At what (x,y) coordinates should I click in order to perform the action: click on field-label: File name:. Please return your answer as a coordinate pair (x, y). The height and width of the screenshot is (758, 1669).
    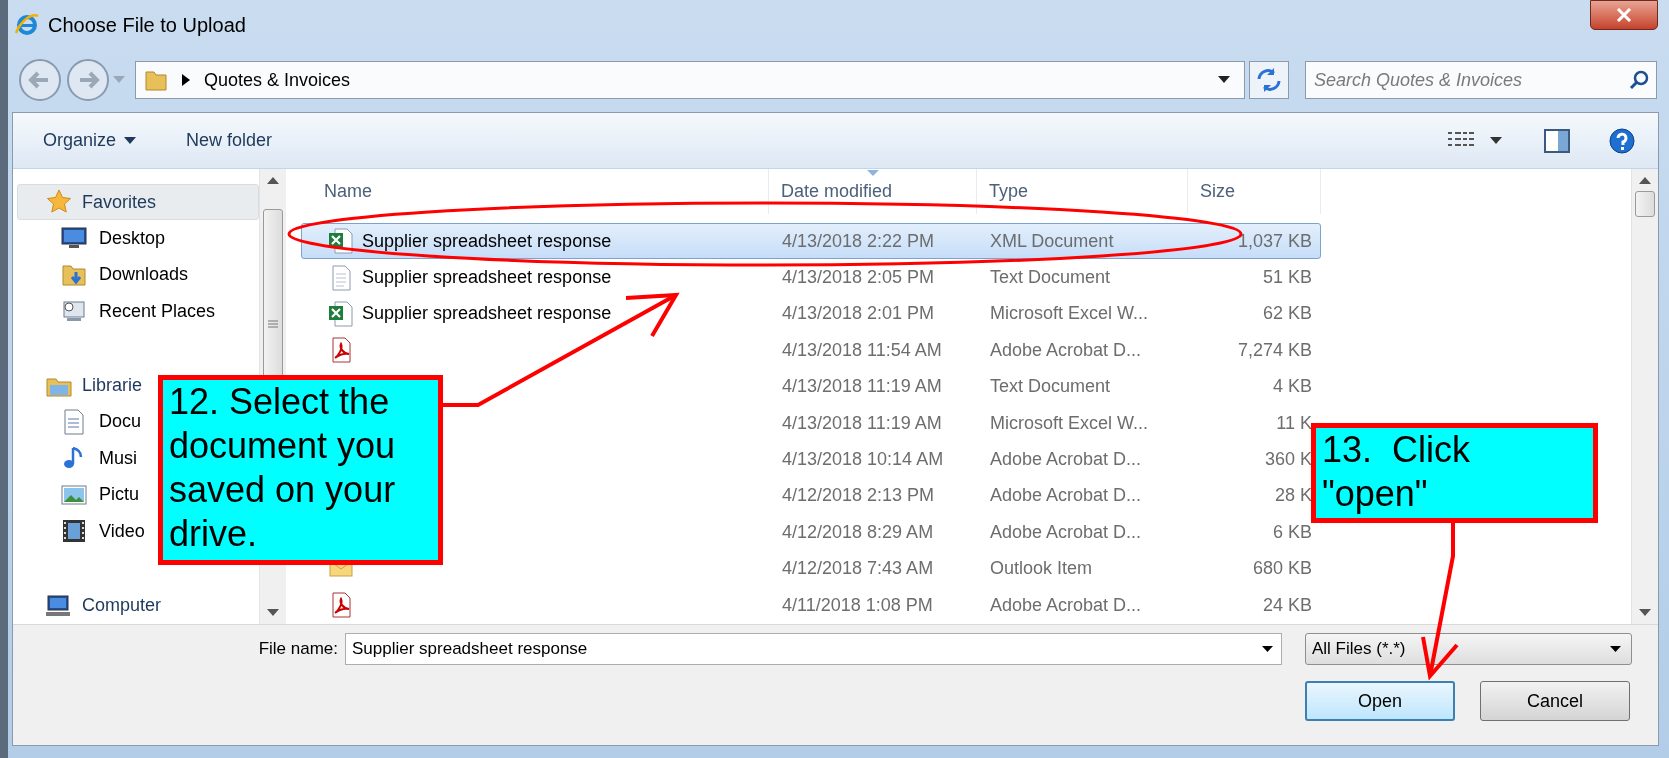
    Looking at the image, I should click on (297, 649).